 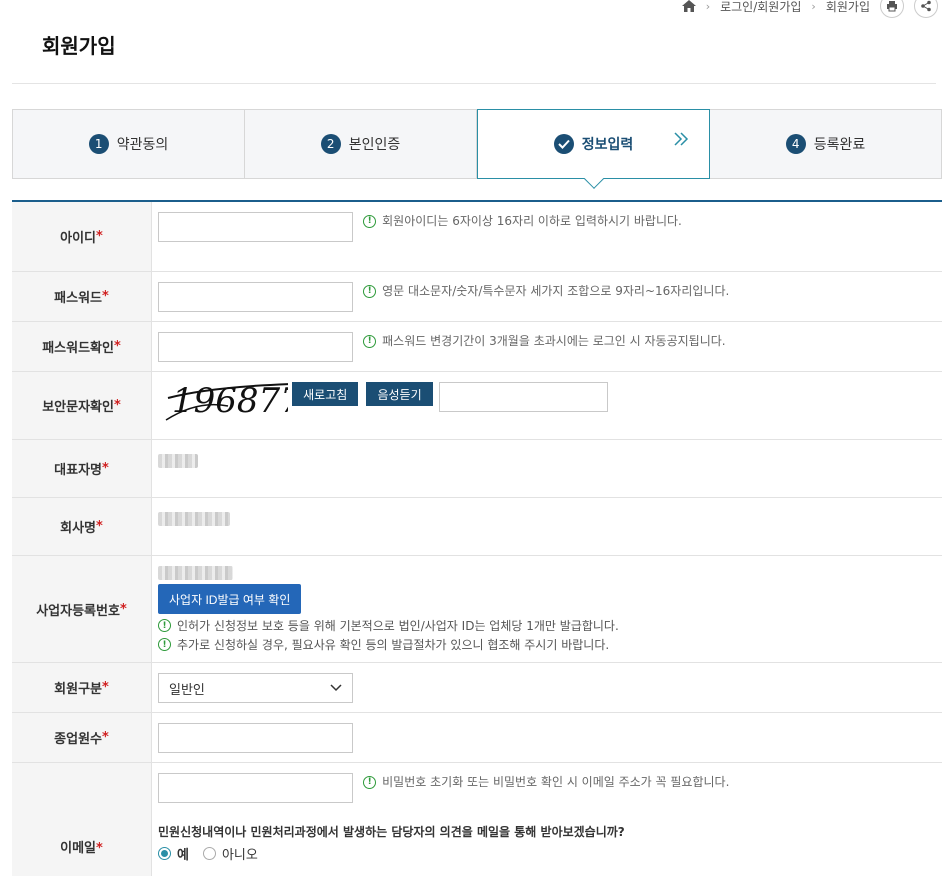 I want to click on email-consent-yes: 예, so click(x=173, y=853).